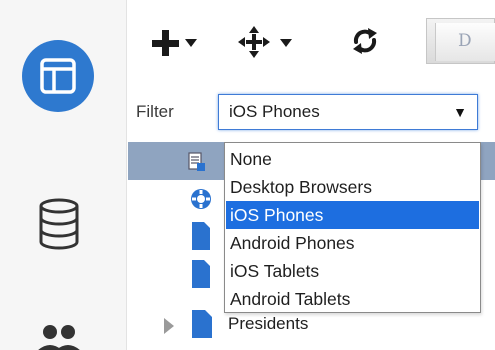  I want to click on settings-badge-icon, so click(201, 199).